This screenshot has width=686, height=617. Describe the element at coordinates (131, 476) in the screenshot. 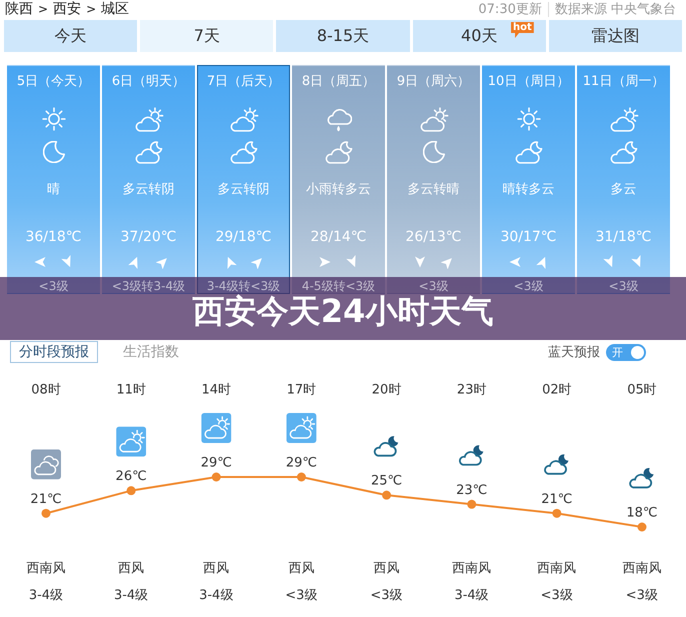

I see `temperature-label: 26℃` at that location.